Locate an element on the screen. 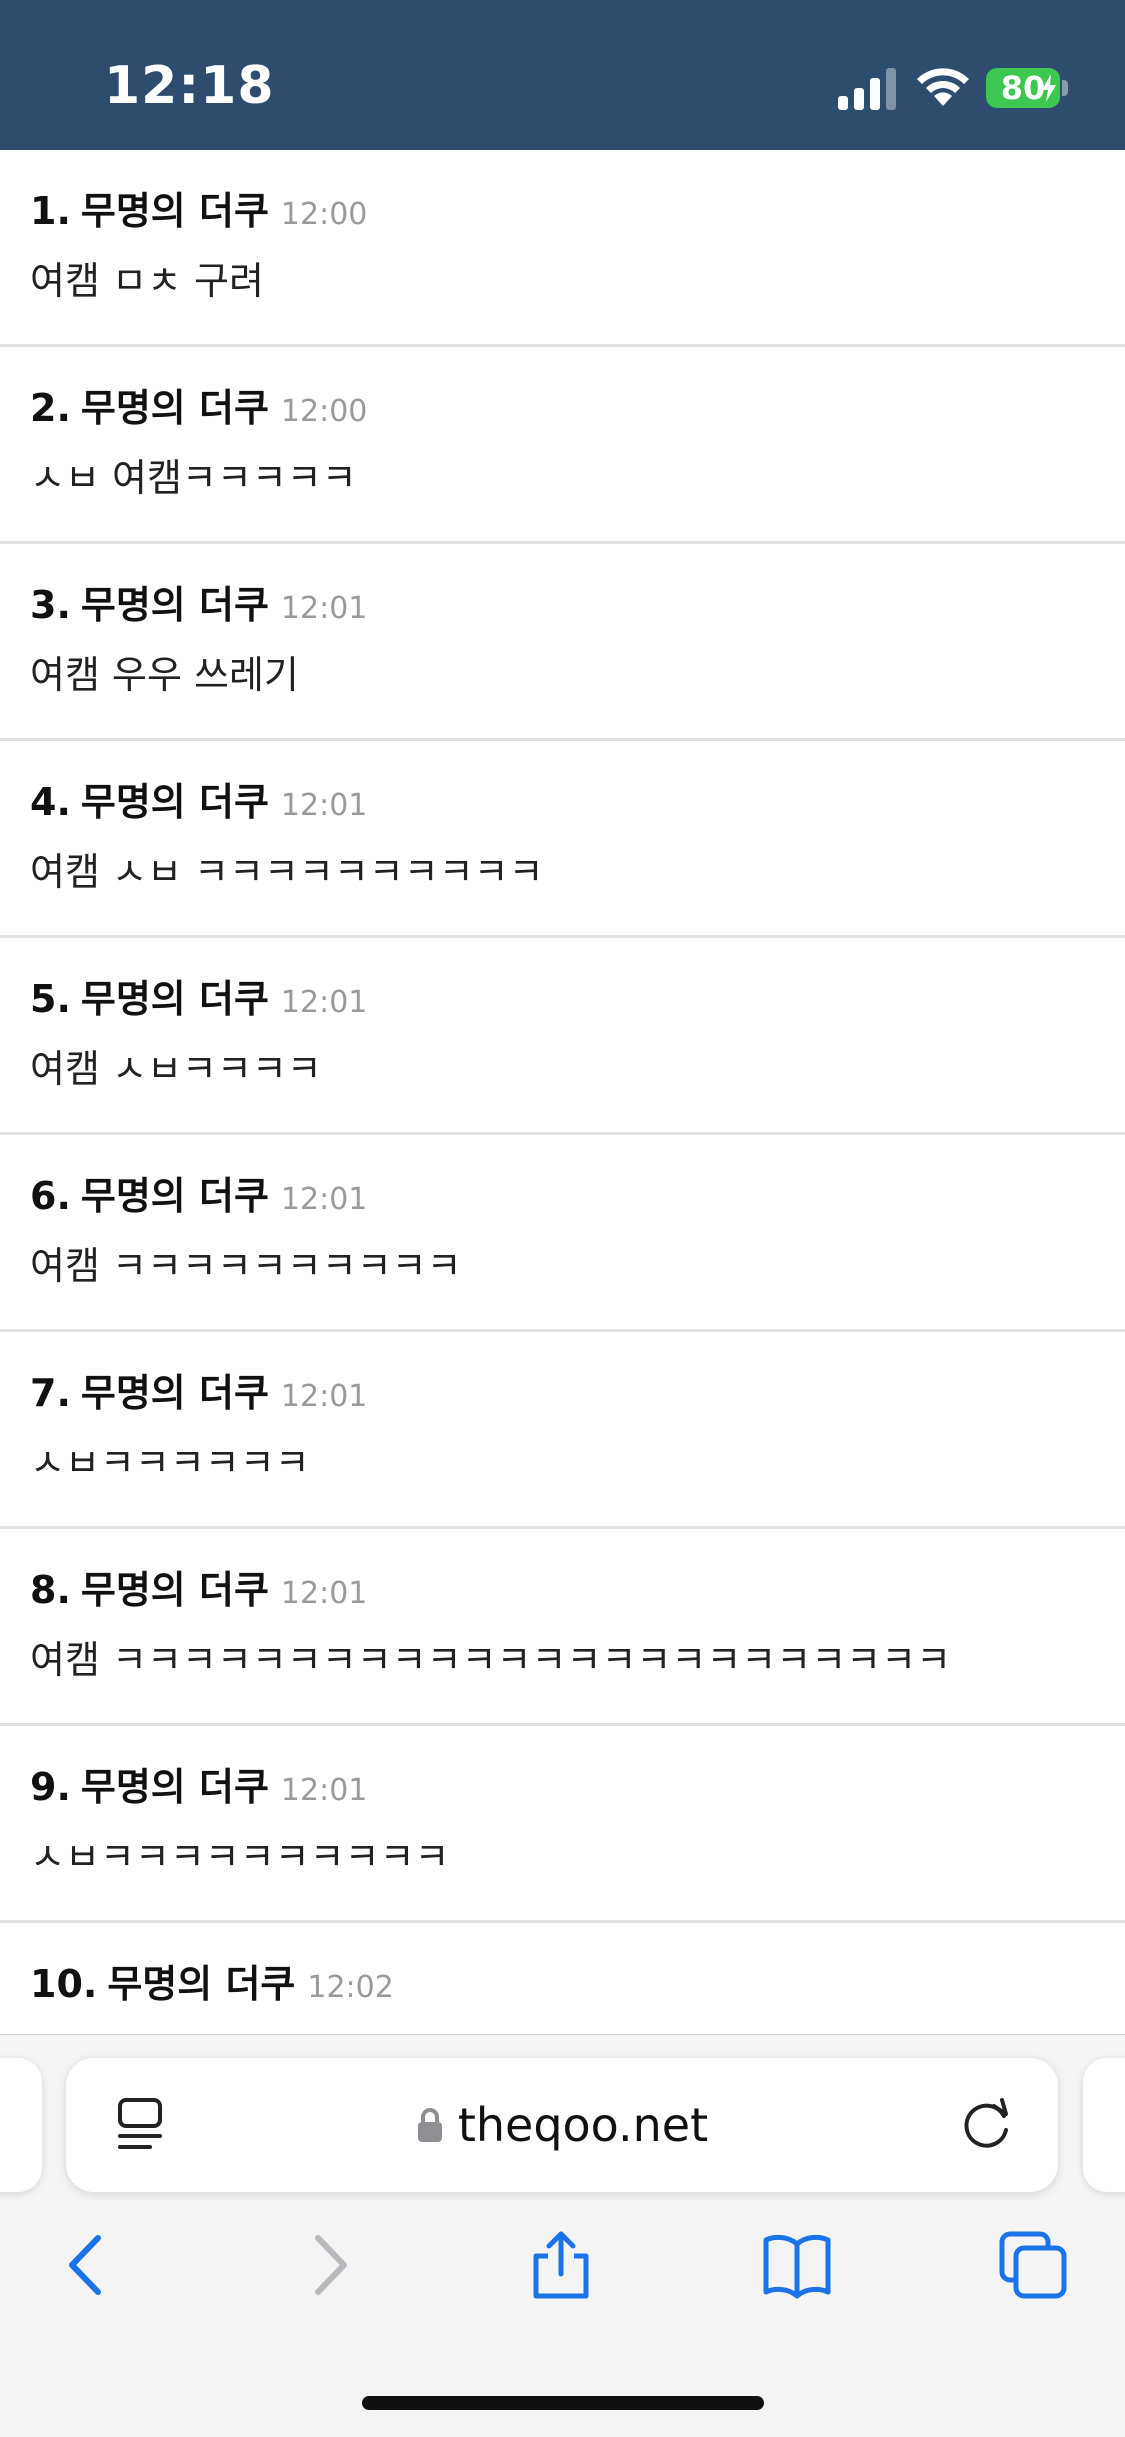 The width and height of the screenshot is (1125, 2437). comment-number: 1. is located at coordinates (50, 211).